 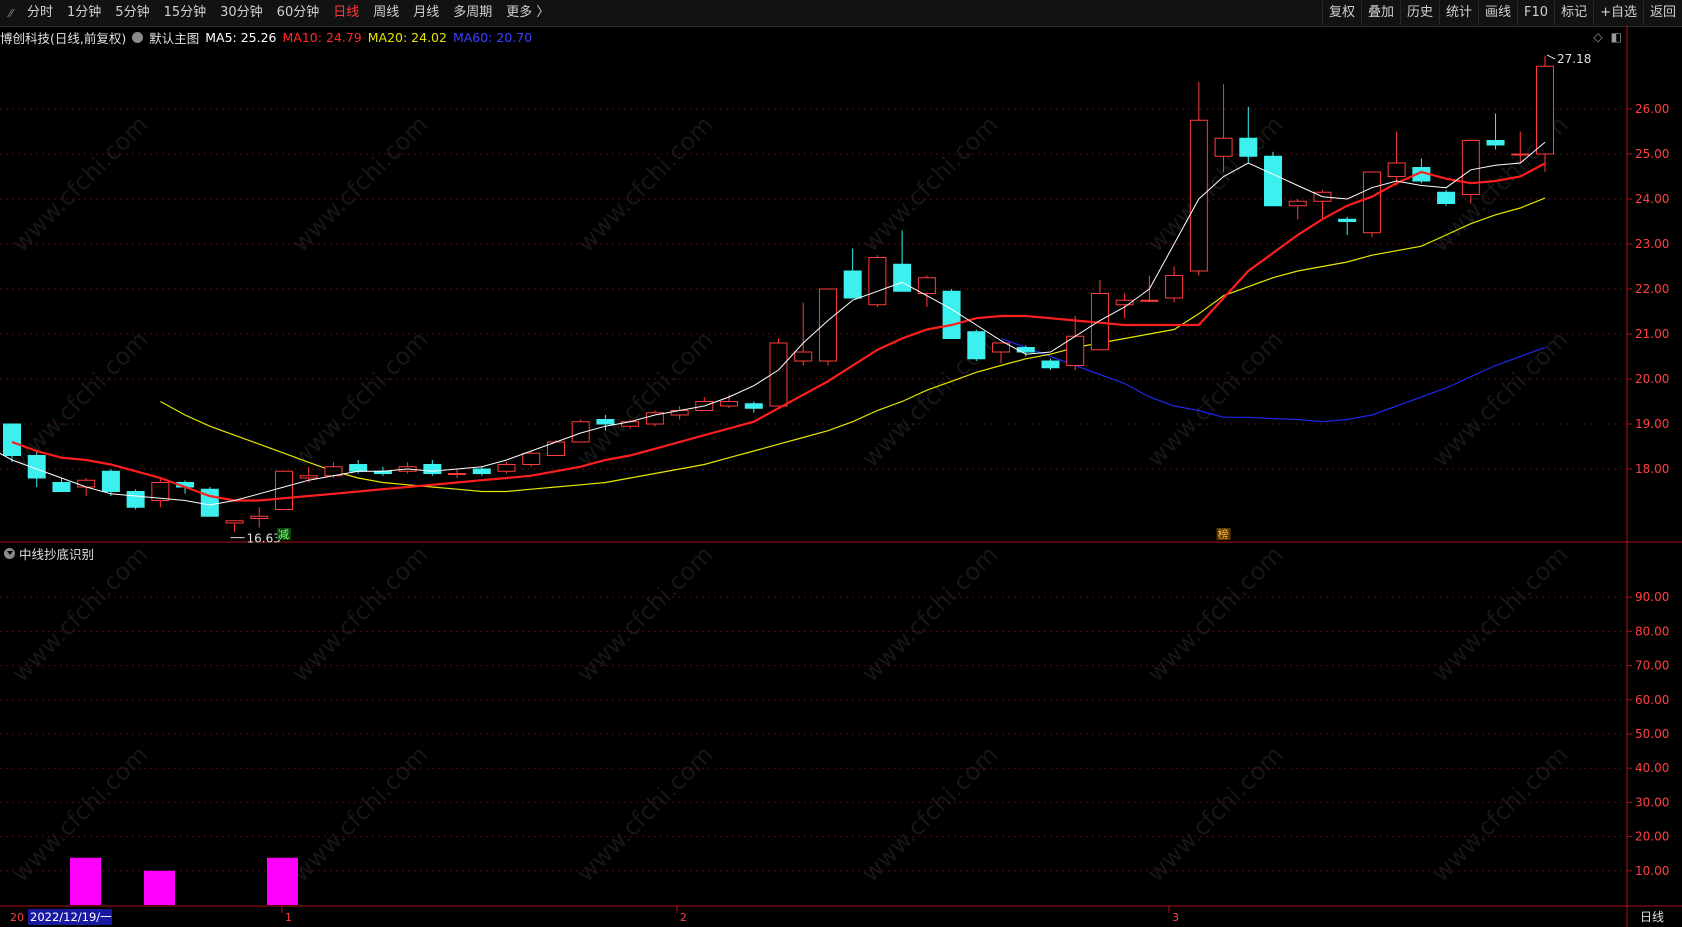 What do you see at coordinates (138, 37) in the screenshot?
I see `settings-icon` at bounding box center [138, 37].